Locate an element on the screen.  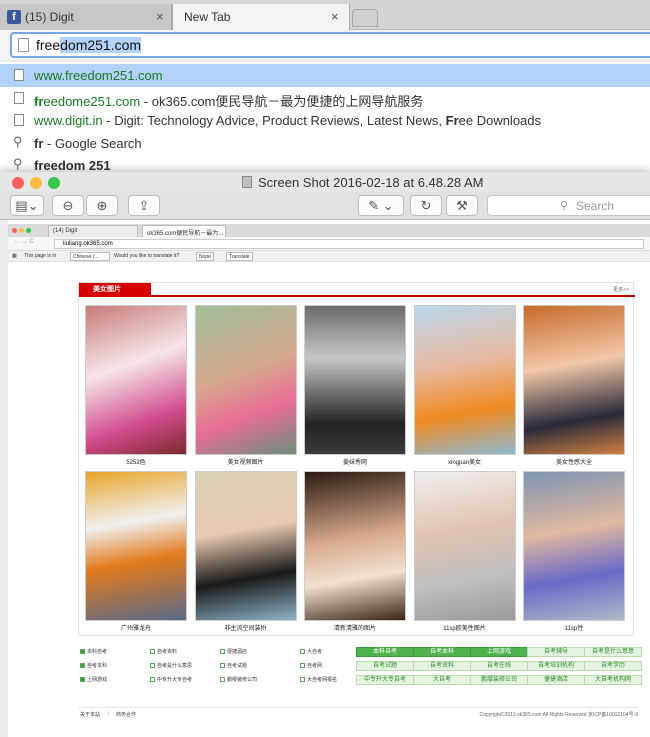
gallery-caption: 广州雅龙舟 is located at coordinates (135, 629).